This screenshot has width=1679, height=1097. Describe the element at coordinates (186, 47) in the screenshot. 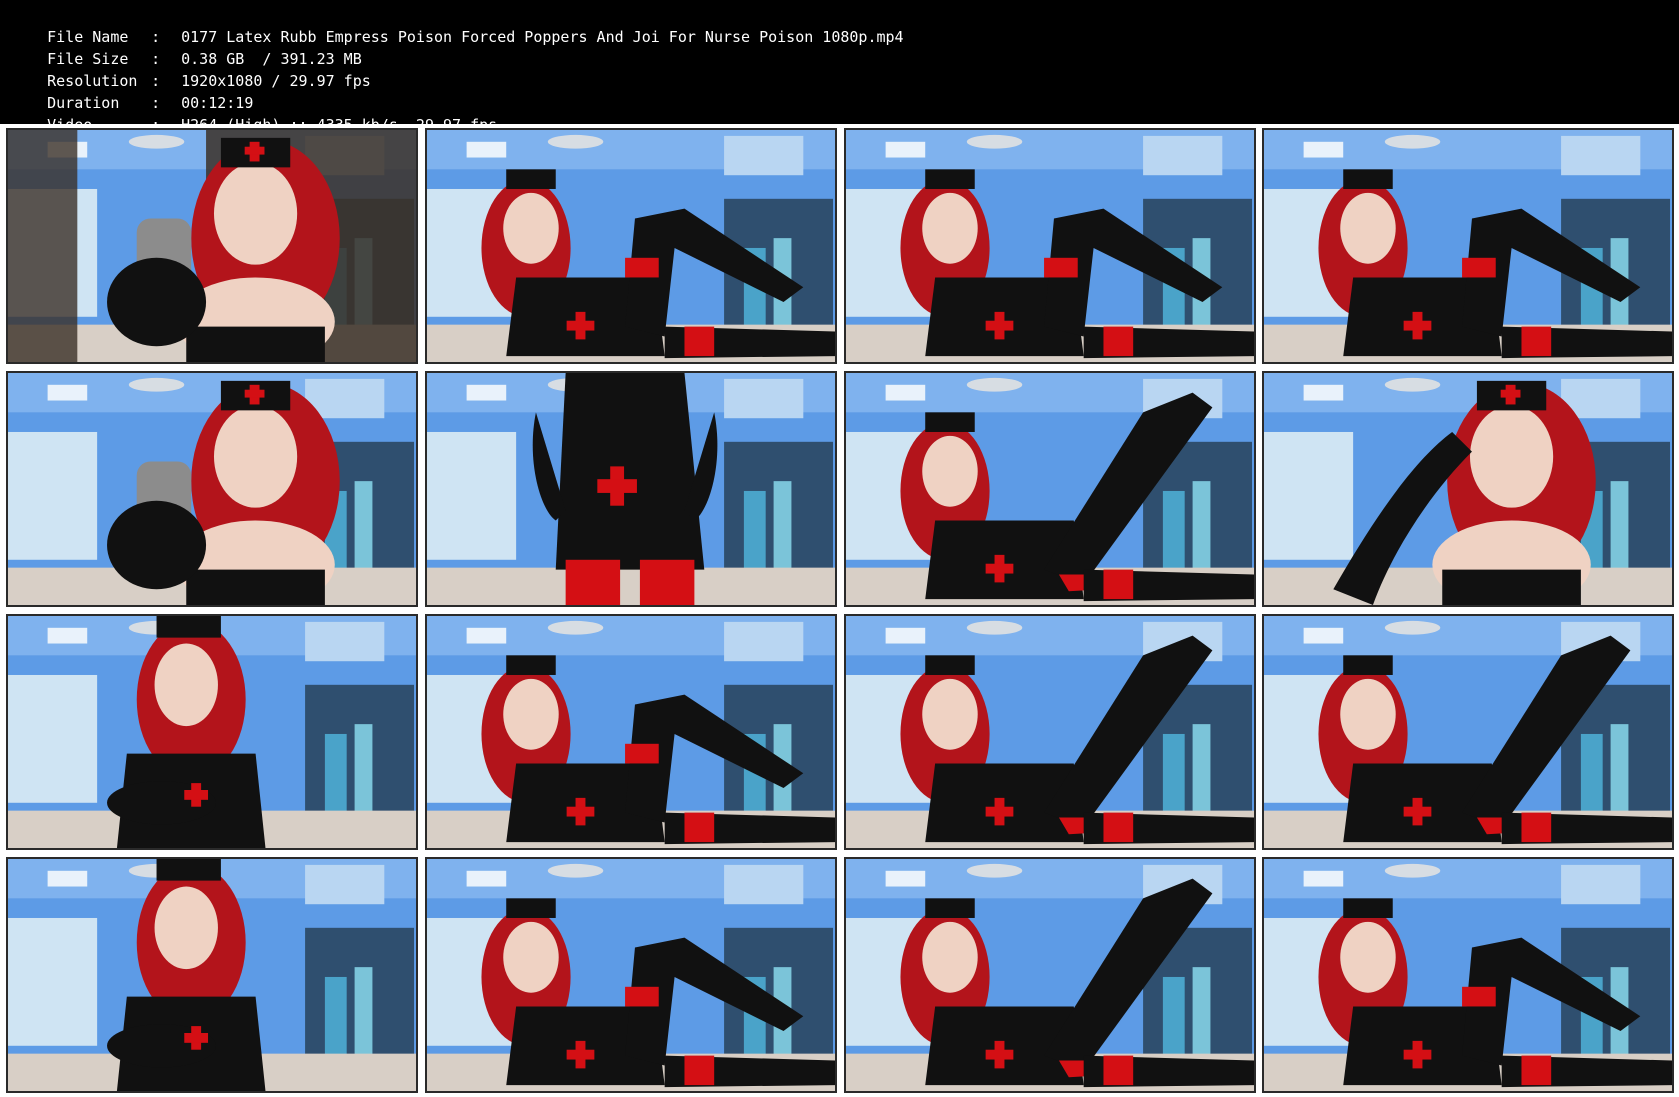

I see `info-row-file-size: File Size:0.38 GB / 391.23 MB` at that location.